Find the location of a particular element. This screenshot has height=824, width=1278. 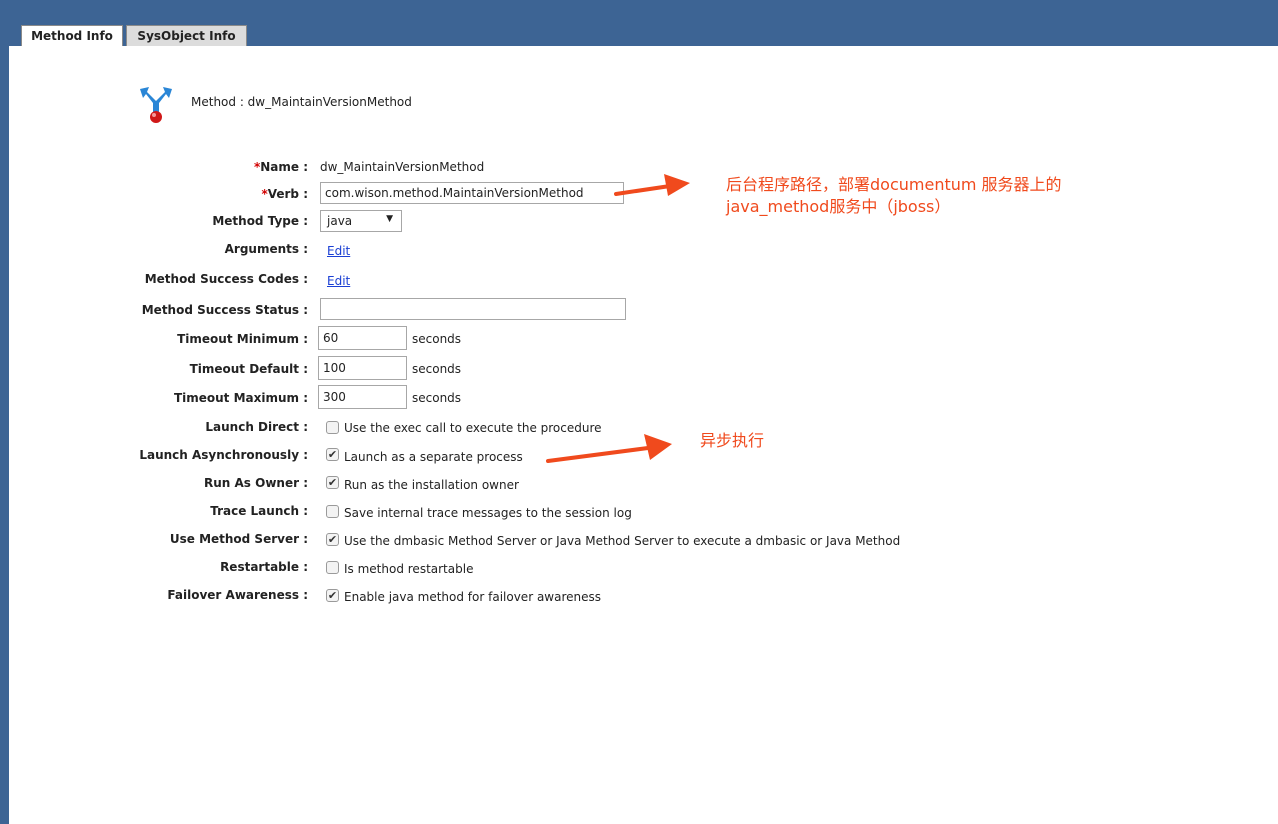

chevron-down-icon: ▼ is located at coordinates (389, 219).